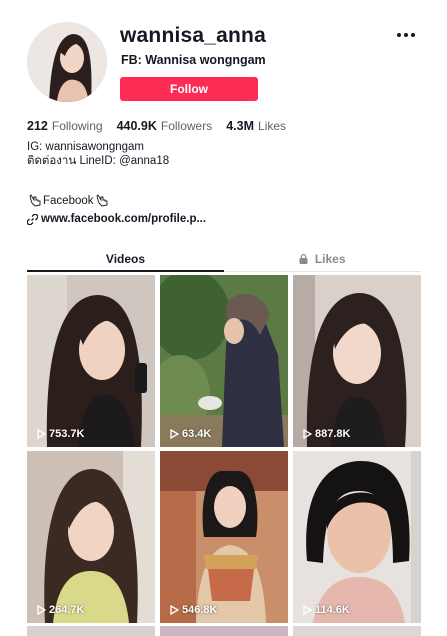 This screenshot has width=447, height=636. I want to click on view-count-text: 546.8K, so click(200, 610).